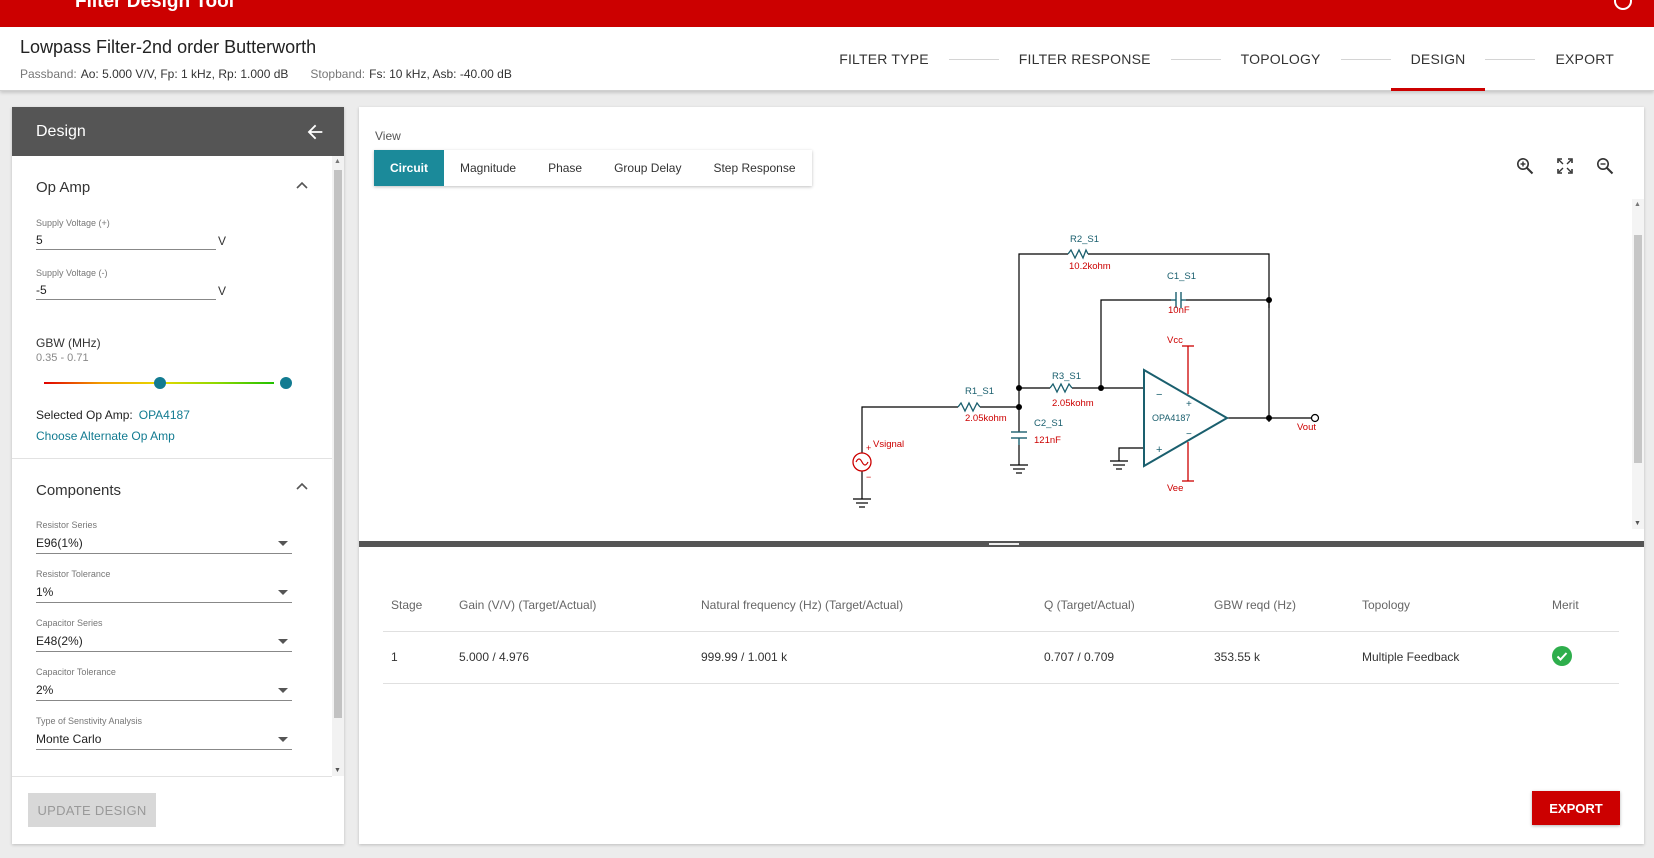 This screenshot has height=858, width=1654. Describe the element at coordinates (222, 241) in the screenshot. I see `supply-pos-unit: V` at that location.